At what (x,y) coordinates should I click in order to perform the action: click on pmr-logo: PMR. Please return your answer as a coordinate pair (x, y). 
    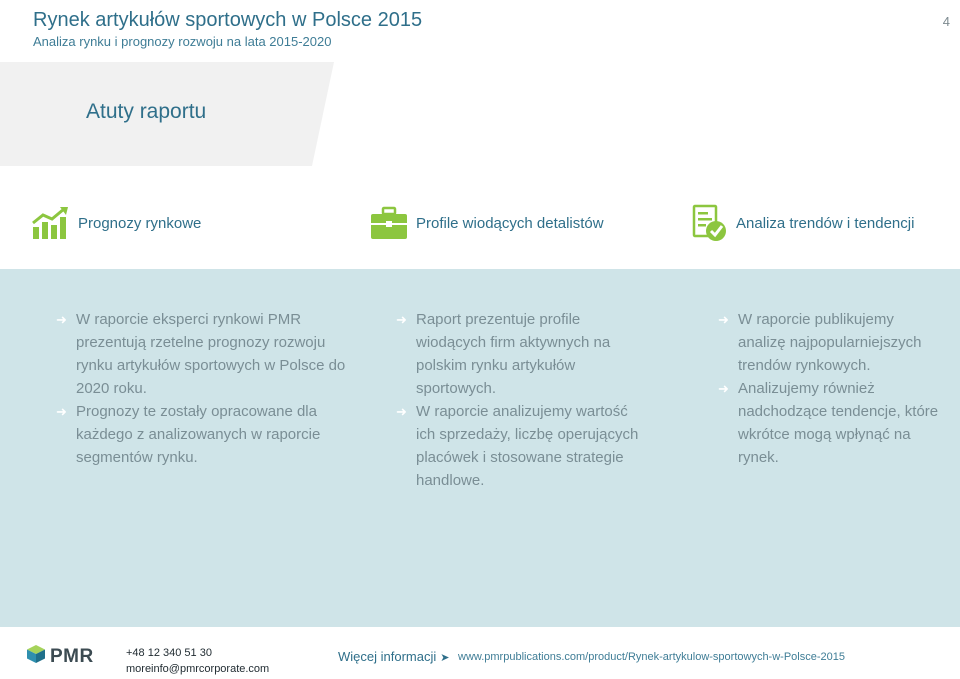
    Looking at the image, I should click on (60, 656).